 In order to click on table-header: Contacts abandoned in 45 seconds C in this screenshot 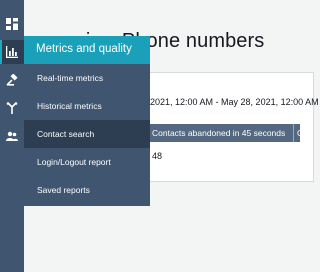, I will do `click(225, 133)`.